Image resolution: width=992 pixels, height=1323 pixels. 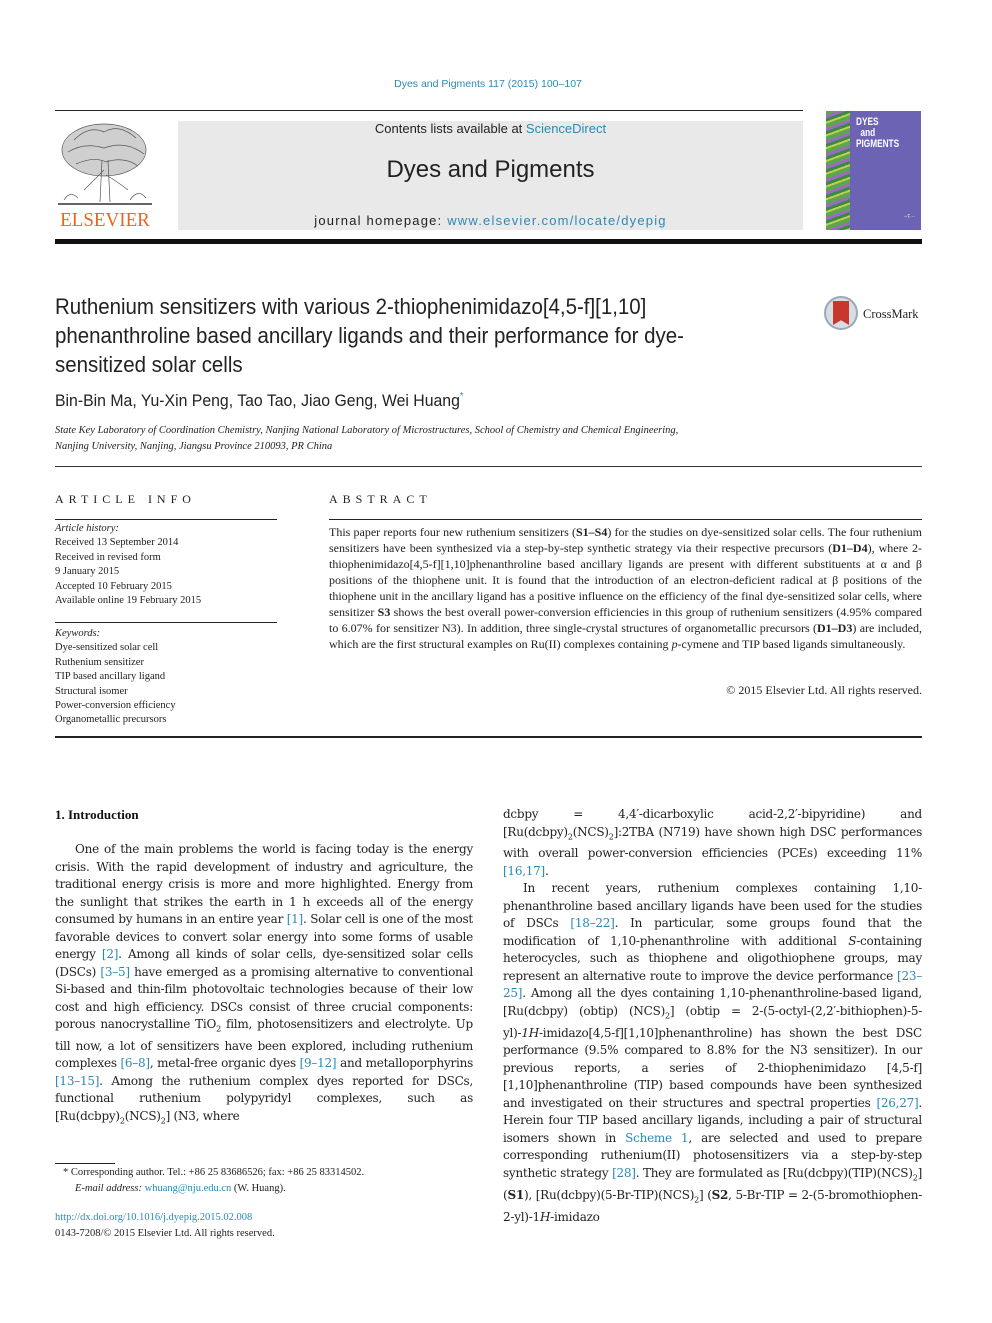 I want to click on footnote-rule, so click(x=85, y=1163).